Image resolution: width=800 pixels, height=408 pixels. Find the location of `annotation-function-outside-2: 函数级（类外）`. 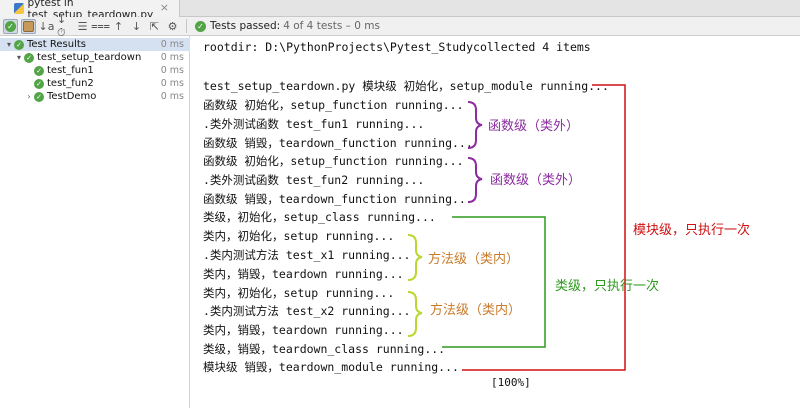

annotation-function-outside-2: 函数级（类外） is located at coordinates (536, 180).